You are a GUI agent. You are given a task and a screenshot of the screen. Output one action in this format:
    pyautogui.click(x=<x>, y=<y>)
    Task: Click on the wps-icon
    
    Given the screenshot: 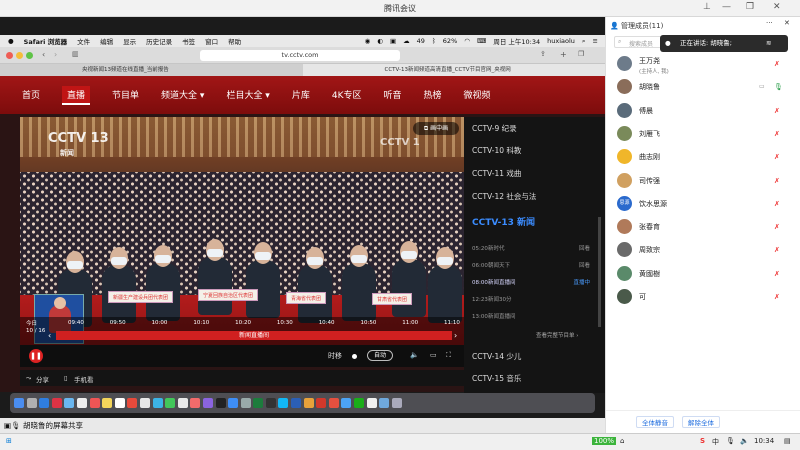 What is the action you would take?
    pyautogui.click(x=308, y=403)
    